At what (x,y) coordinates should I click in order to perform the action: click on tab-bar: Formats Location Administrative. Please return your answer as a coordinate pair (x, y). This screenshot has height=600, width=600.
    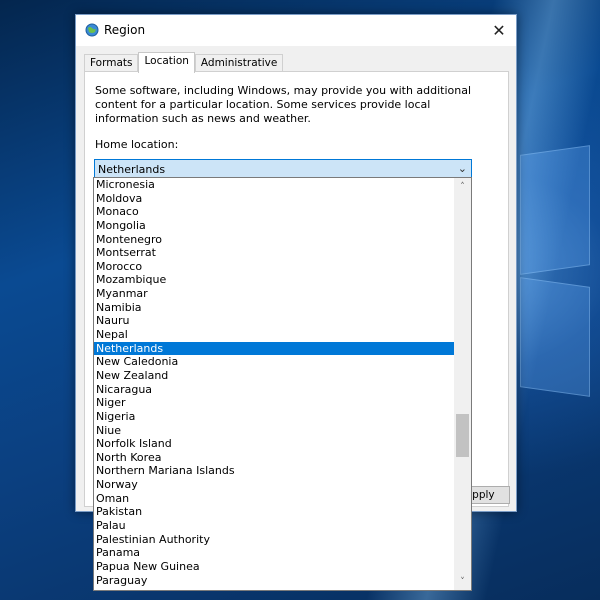
    Looking at the image, I should click on (184, 62).